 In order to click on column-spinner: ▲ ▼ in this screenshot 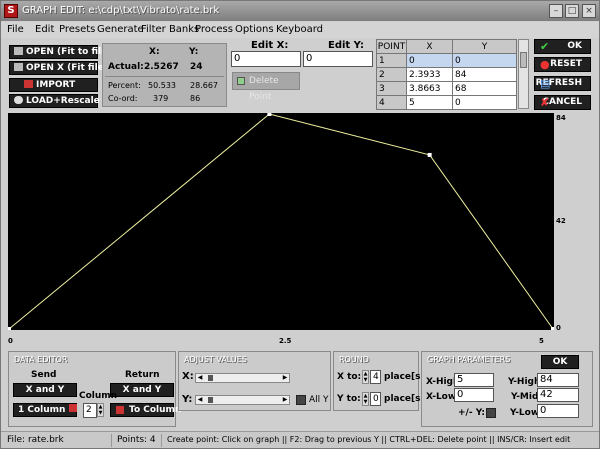, I will do `click(100, 410)`.